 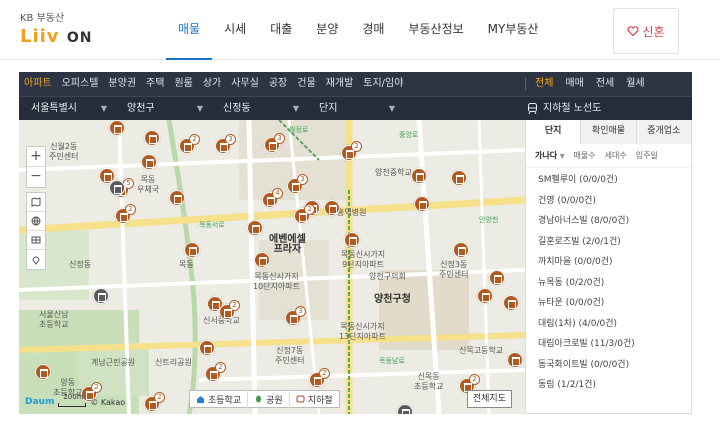 I want to click on complex-pin: 4, so click(x=272, y=198).